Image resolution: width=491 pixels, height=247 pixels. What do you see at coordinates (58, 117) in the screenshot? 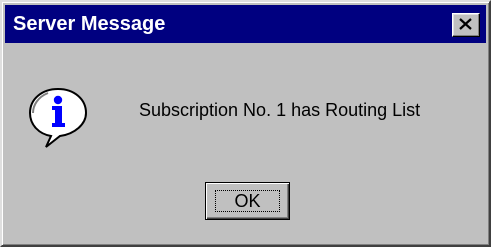
I see `info-icon` at bounding box center [58, 117].